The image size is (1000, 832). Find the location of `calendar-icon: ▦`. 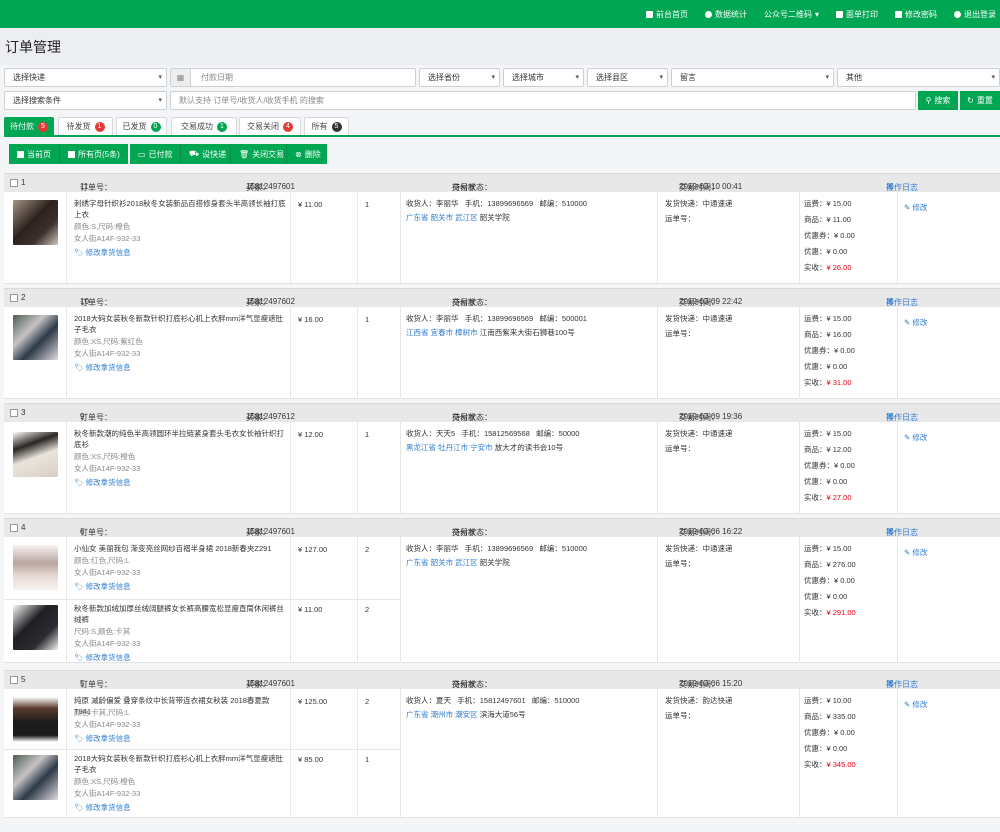

calendar-icon: ▦ is located at coordinates (181, 77).